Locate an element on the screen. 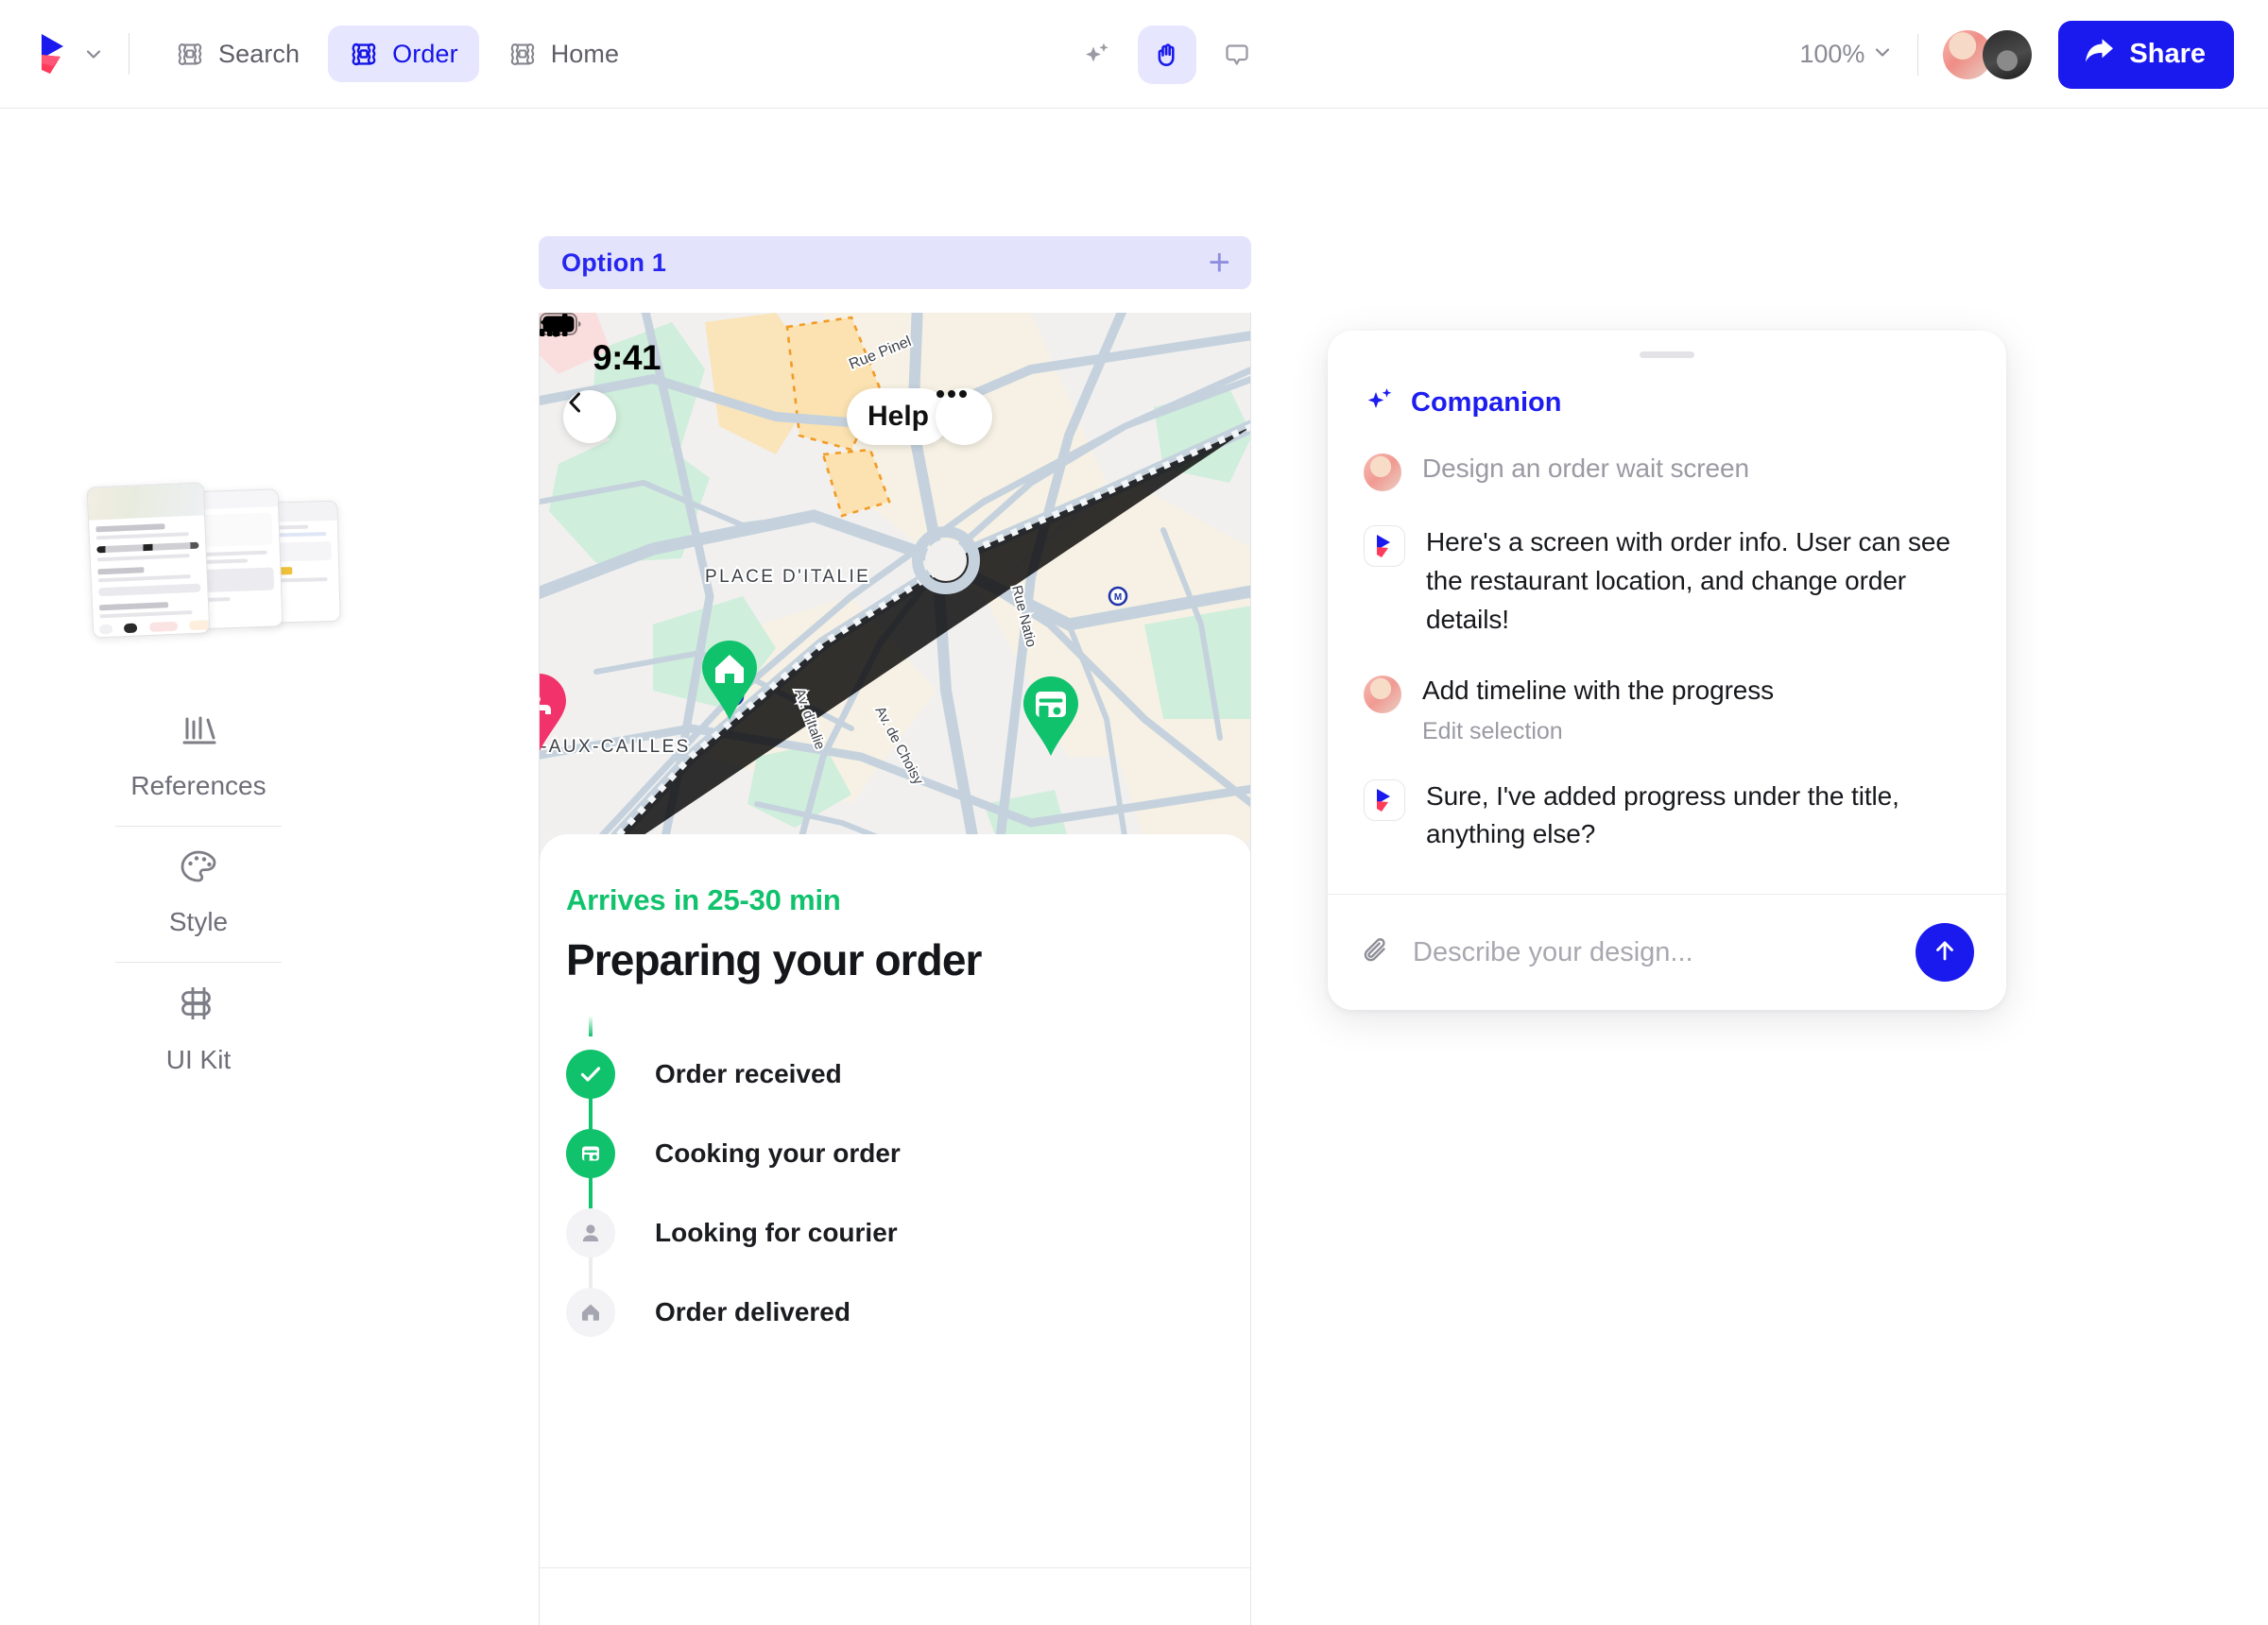  books-icon is located at coordinates (198, 734).